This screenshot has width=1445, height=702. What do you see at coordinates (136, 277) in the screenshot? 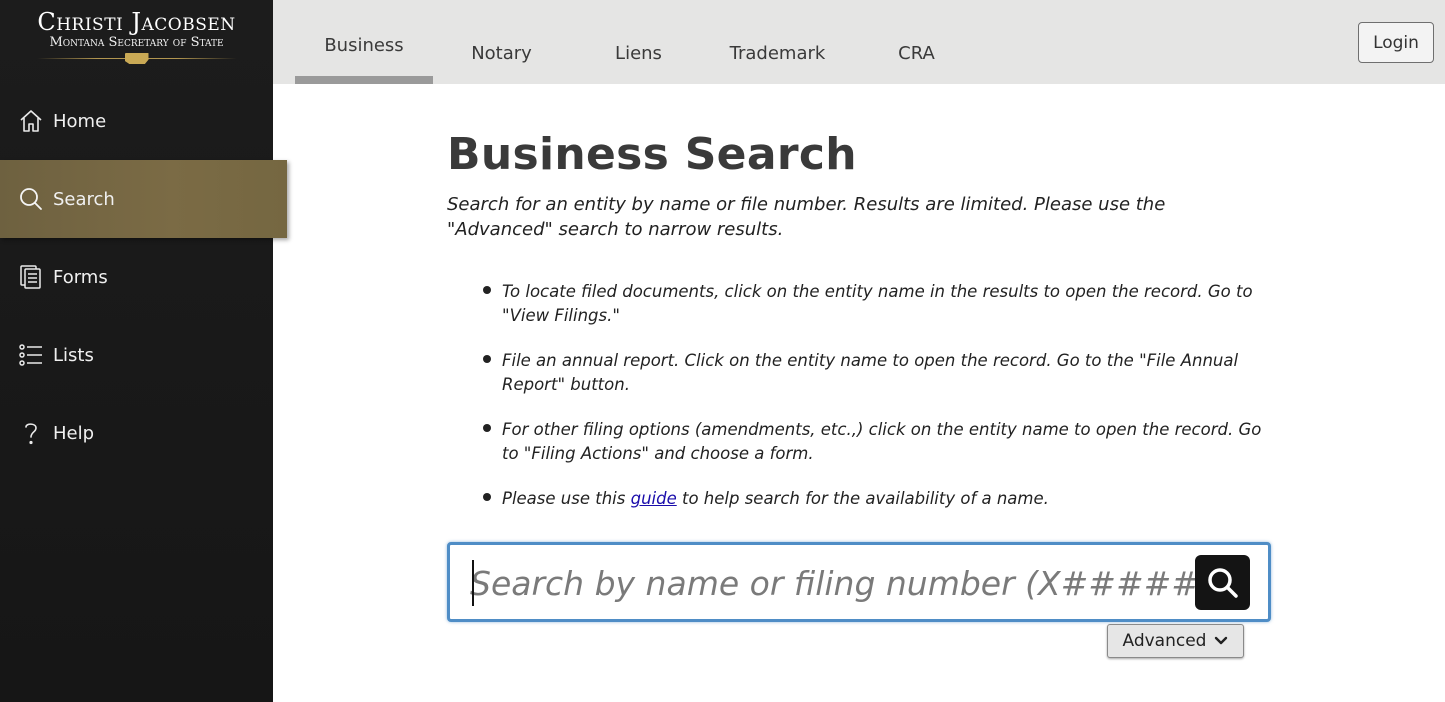
I see `sidebar-item-forms: Forms` at bounding box center [136, 277].